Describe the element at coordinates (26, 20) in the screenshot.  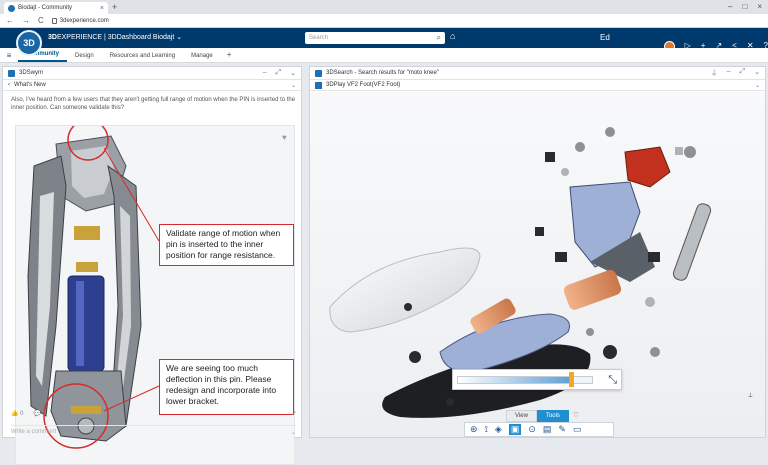
I see `forward-button: →` at that location.